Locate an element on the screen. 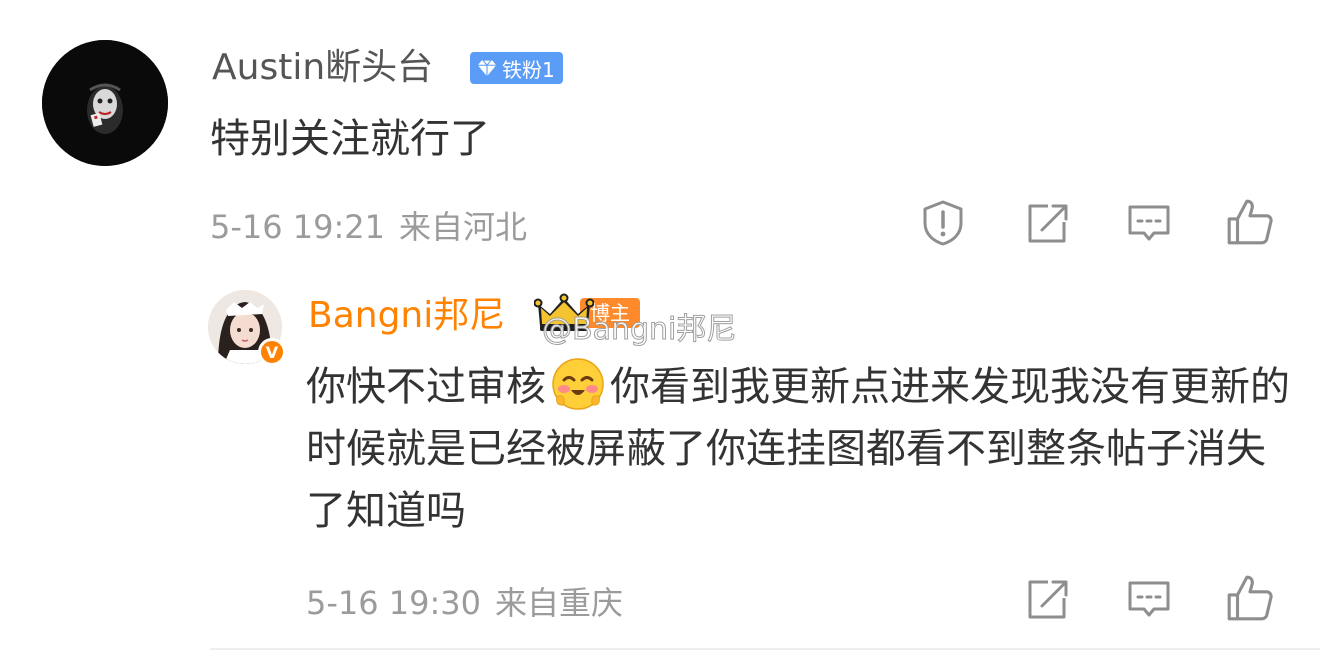 The image size is (1320, 651). divider is located at coordinates (765, 649).